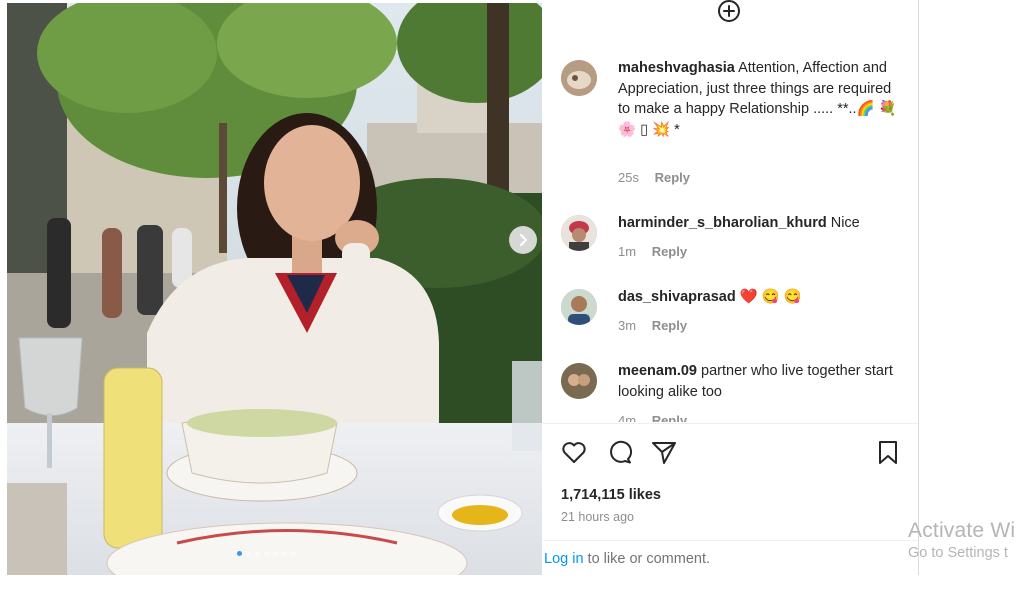  Describe the element at coordinates (657, 371) in the screenshot. I see `comment-username: meenam.09` at that location.